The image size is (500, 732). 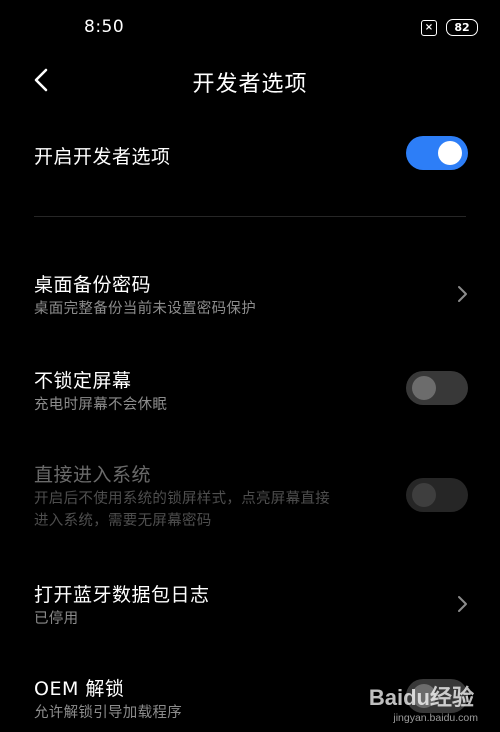 What do you see at coordinates (429, 27) in the screenshot?
I see `sim-x-icon: ×` at bounding box center [429, 27].